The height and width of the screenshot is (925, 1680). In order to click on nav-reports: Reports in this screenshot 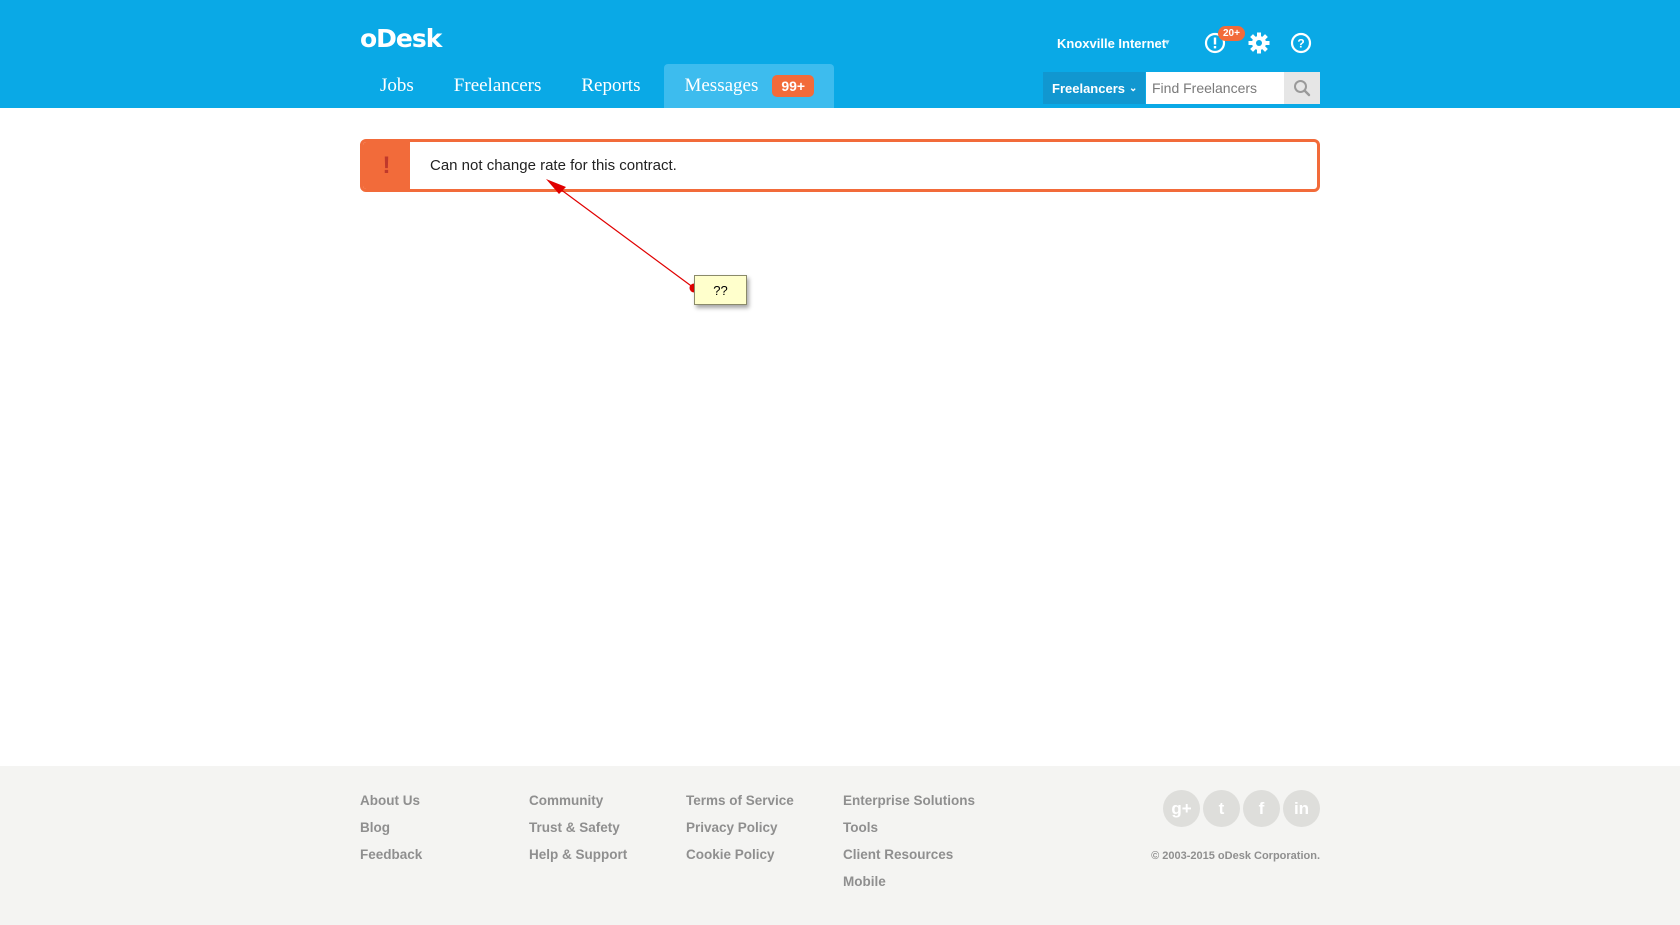, I will do `click(610, 86)`.